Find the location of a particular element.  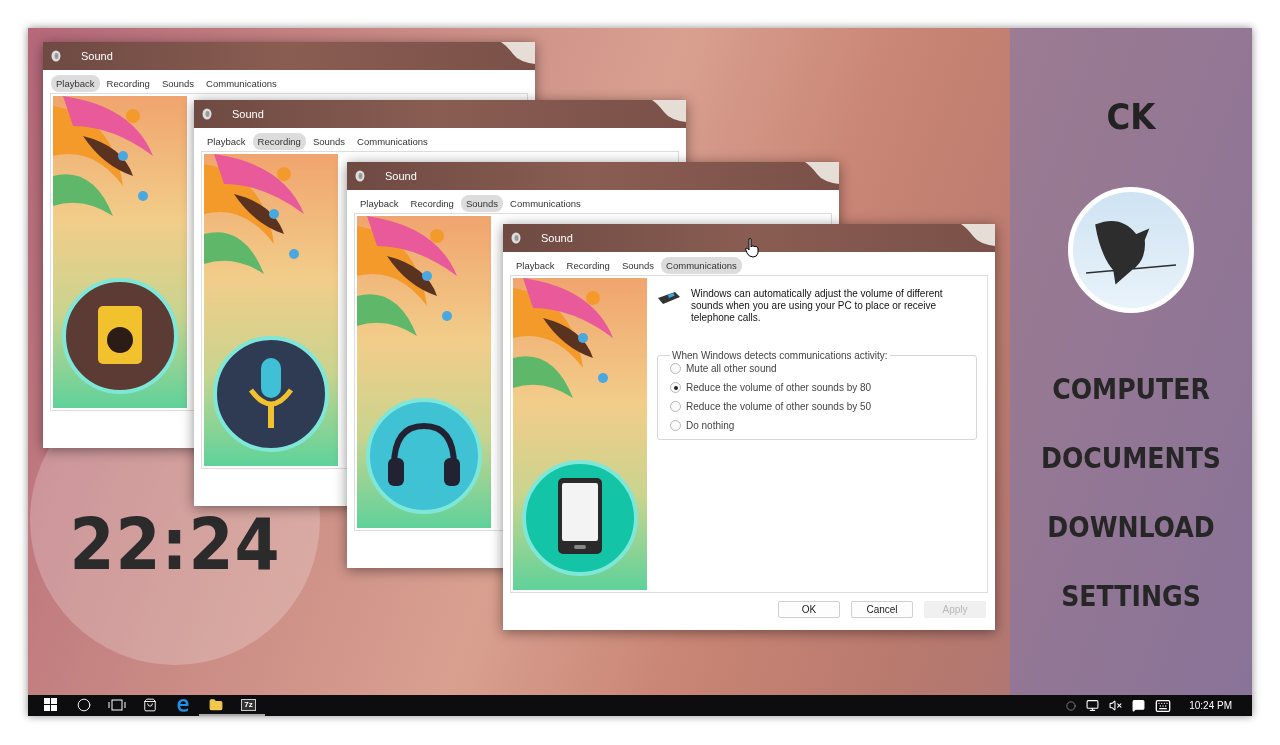

clock-text: 10:24 PM is located at coordinates (1210, 705).